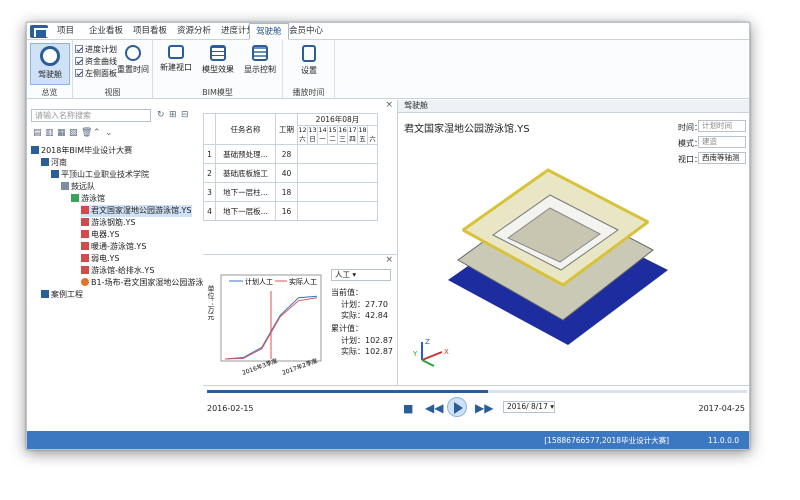 The image size is (800, 500). Describe the element at coordinates (309, 64) in the screenshot. I see `settings-button: 设置` at that location.